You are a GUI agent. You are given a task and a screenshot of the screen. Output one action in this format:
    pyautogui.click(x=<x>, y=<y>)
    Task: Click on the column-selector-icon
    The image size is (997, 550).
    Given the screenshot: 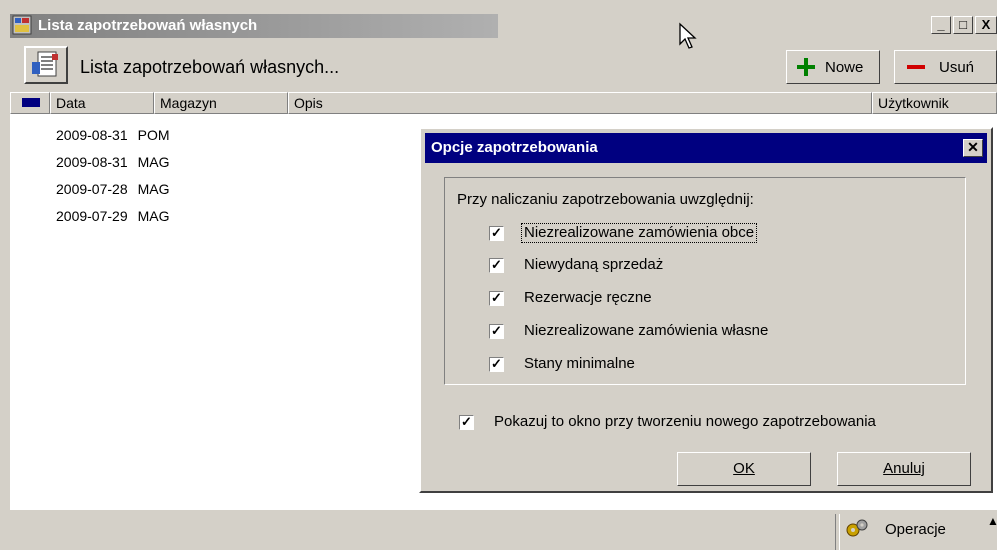 What is the action you would take?
    pyautogui.click(x=31, y=102)
    